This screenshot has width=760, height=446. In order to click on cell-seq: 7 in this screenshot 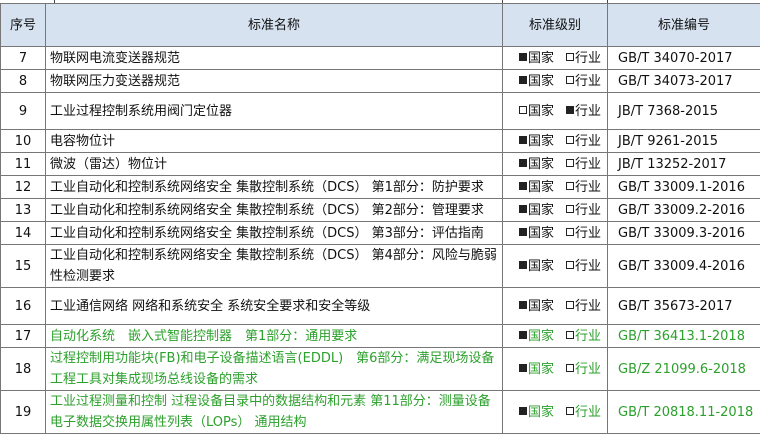, I will do `click(23, 58)`.